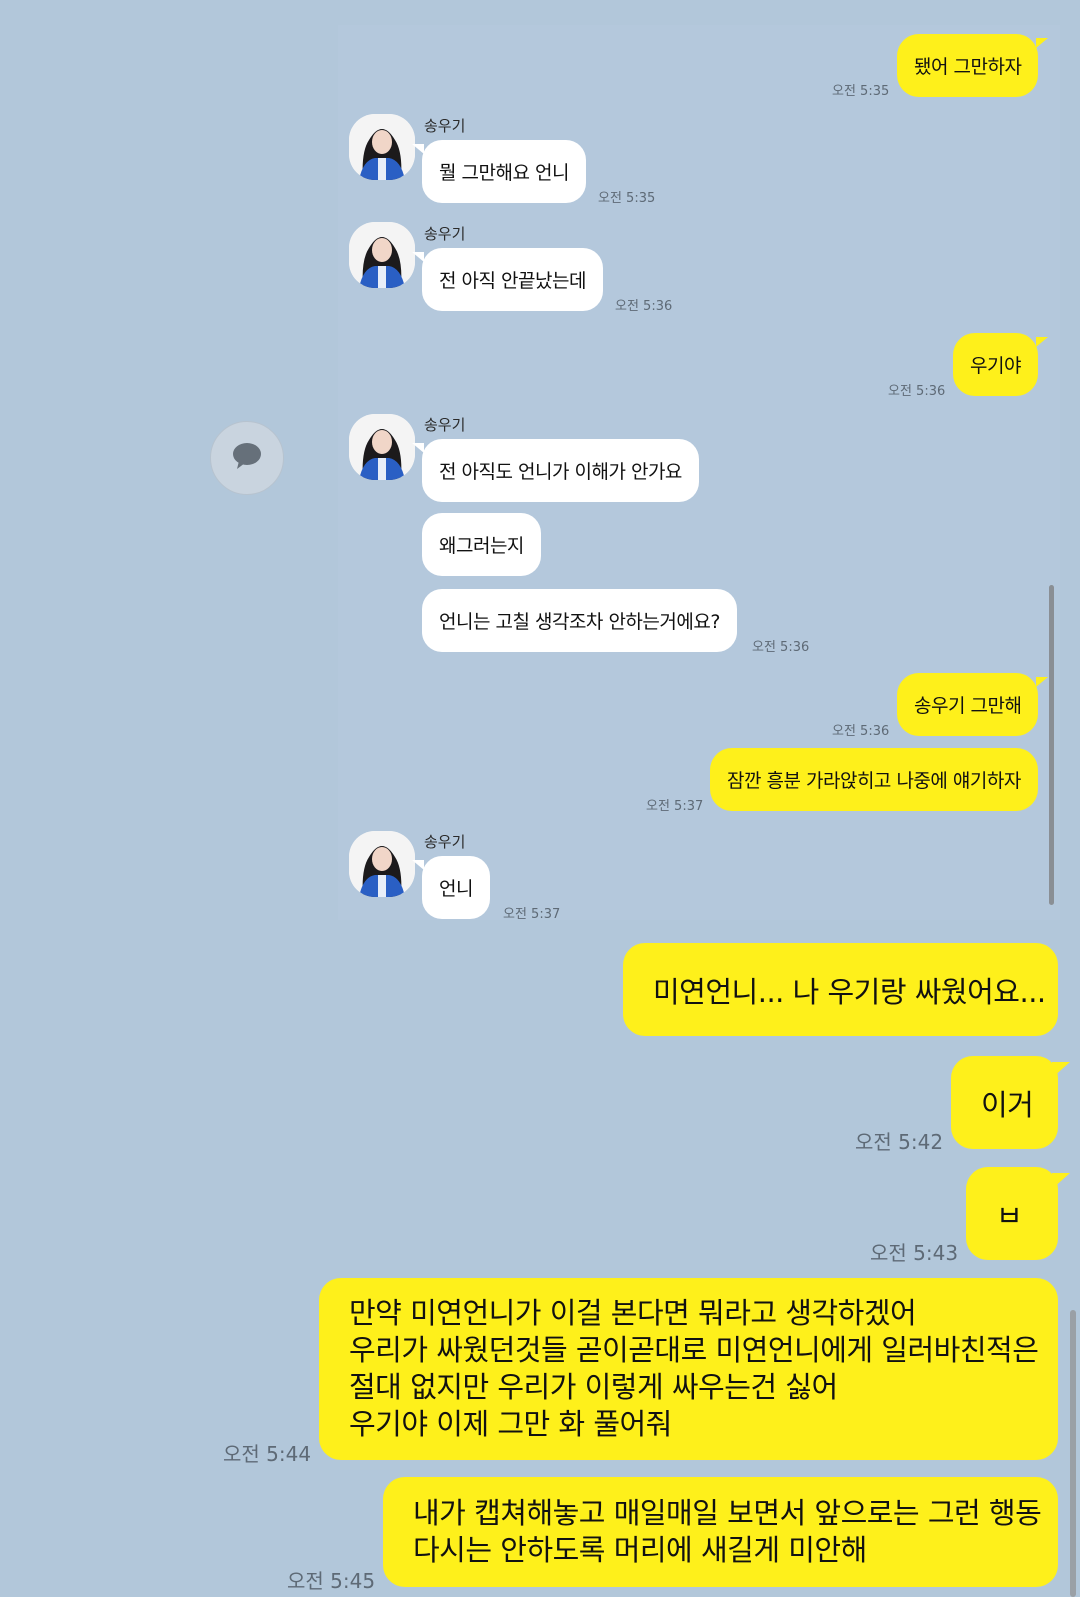 The width and height of the screenshot is (1080, 1597). Describe the element at coordinates (727, 1513) in the screenshot. I see `message-text: 내가 캡쳐해놓고 매일매일 보면서 앞으로는 그런 행동` at that location.